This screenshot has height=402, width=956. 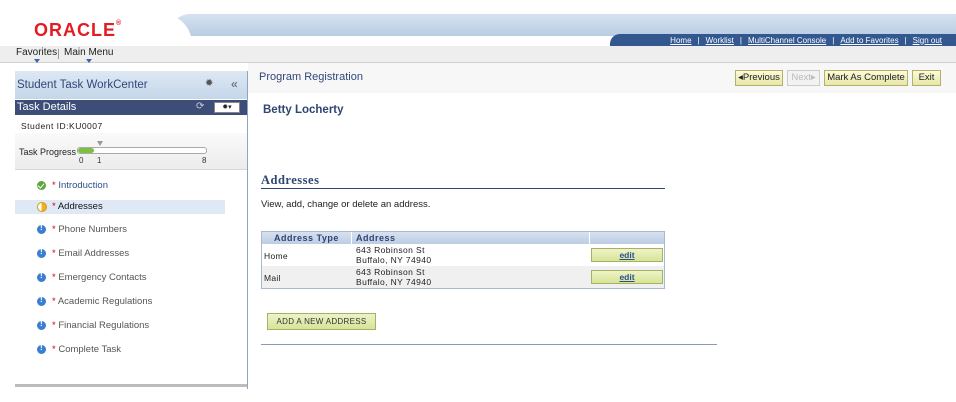 What do you see at coordinates (92, 229) in the screenshot?
I see `step-label: Phone Numbers` at bounding box center [92, 229].